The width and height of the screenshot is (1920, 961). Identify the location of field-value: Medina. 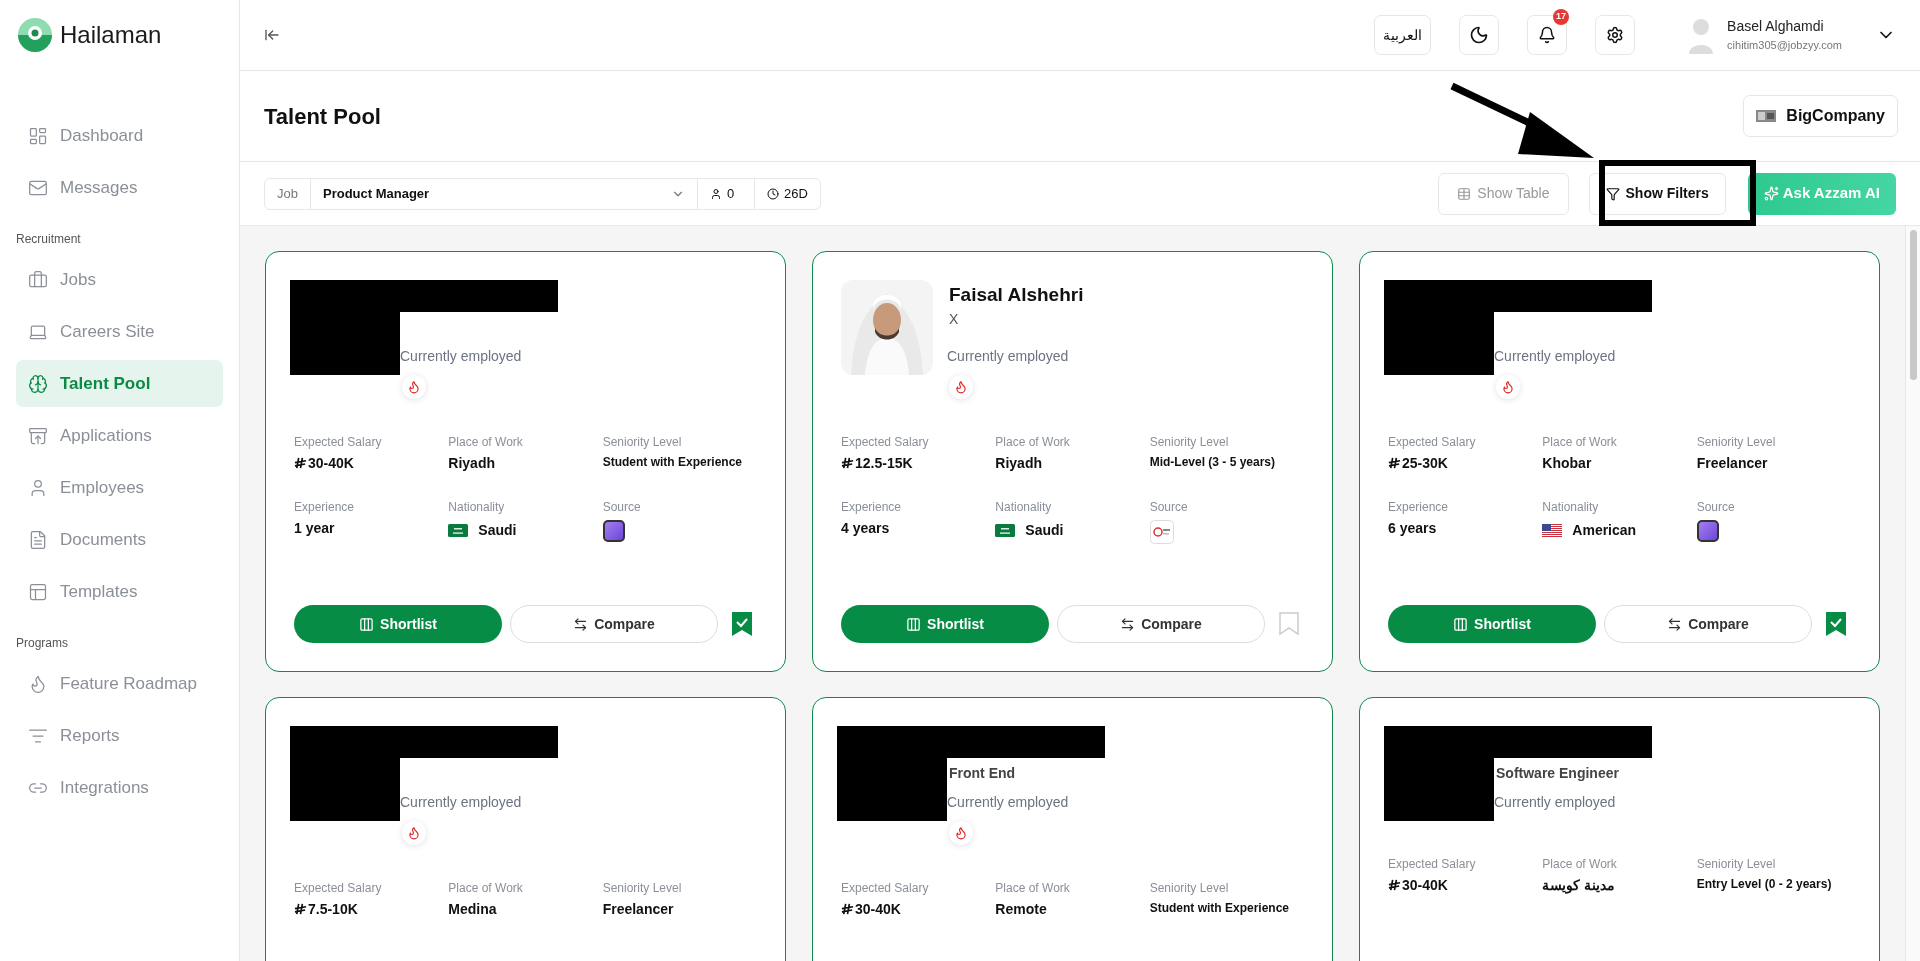
(473, 909).